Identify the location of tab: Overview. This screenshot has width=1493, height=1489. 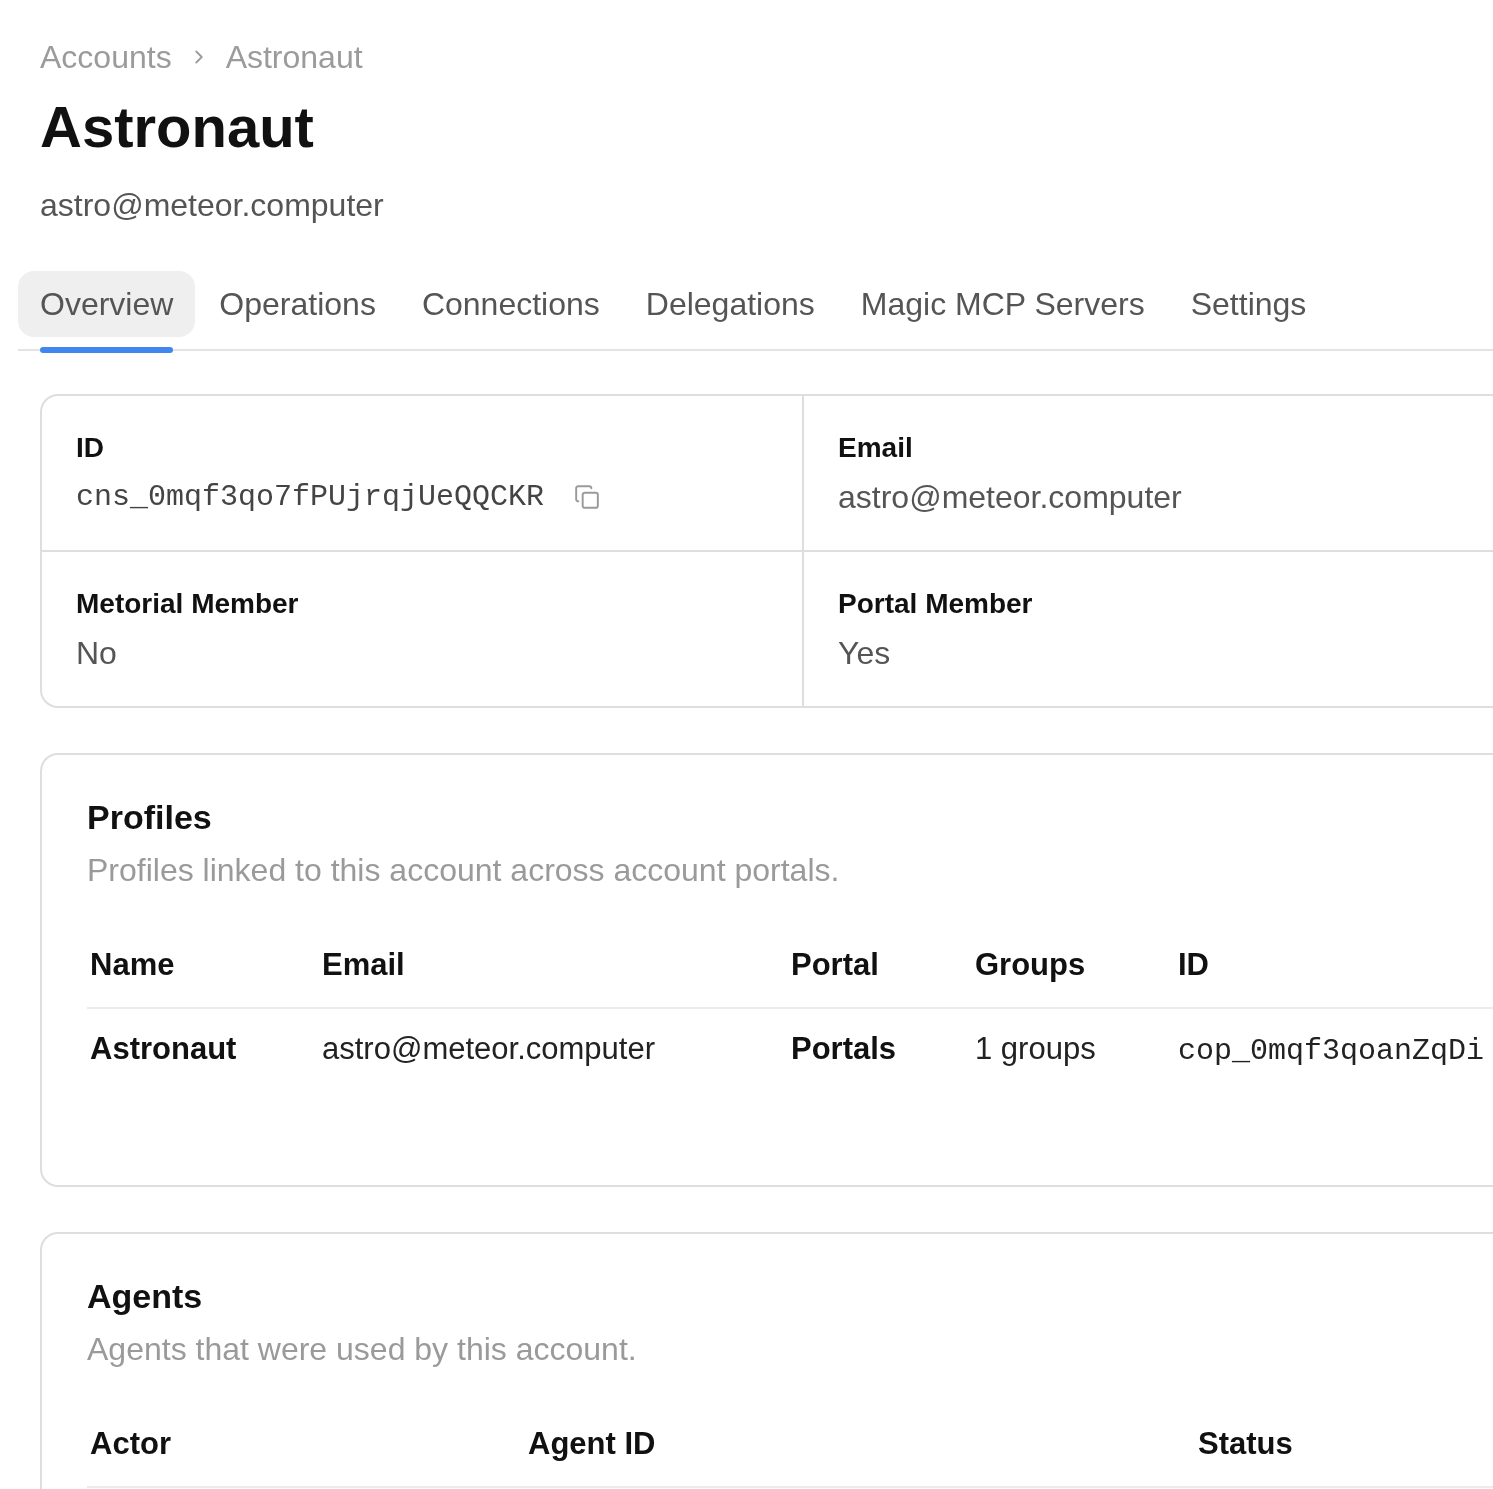
(107, 304).